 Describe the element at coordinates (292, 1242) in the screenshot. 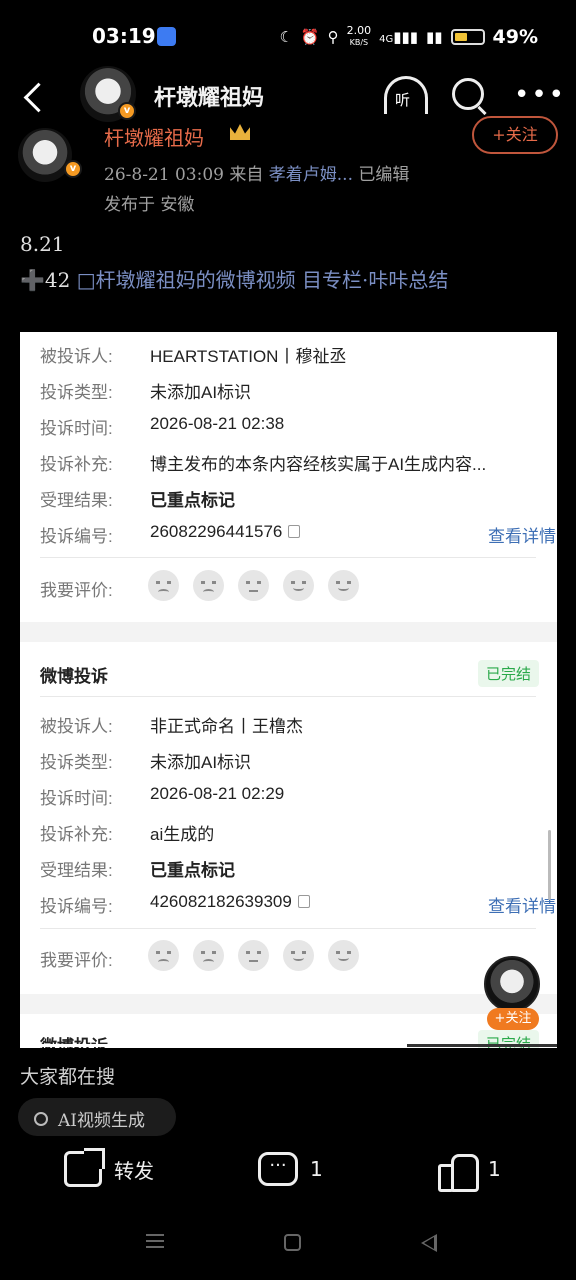

I see `home-icon` at that location.